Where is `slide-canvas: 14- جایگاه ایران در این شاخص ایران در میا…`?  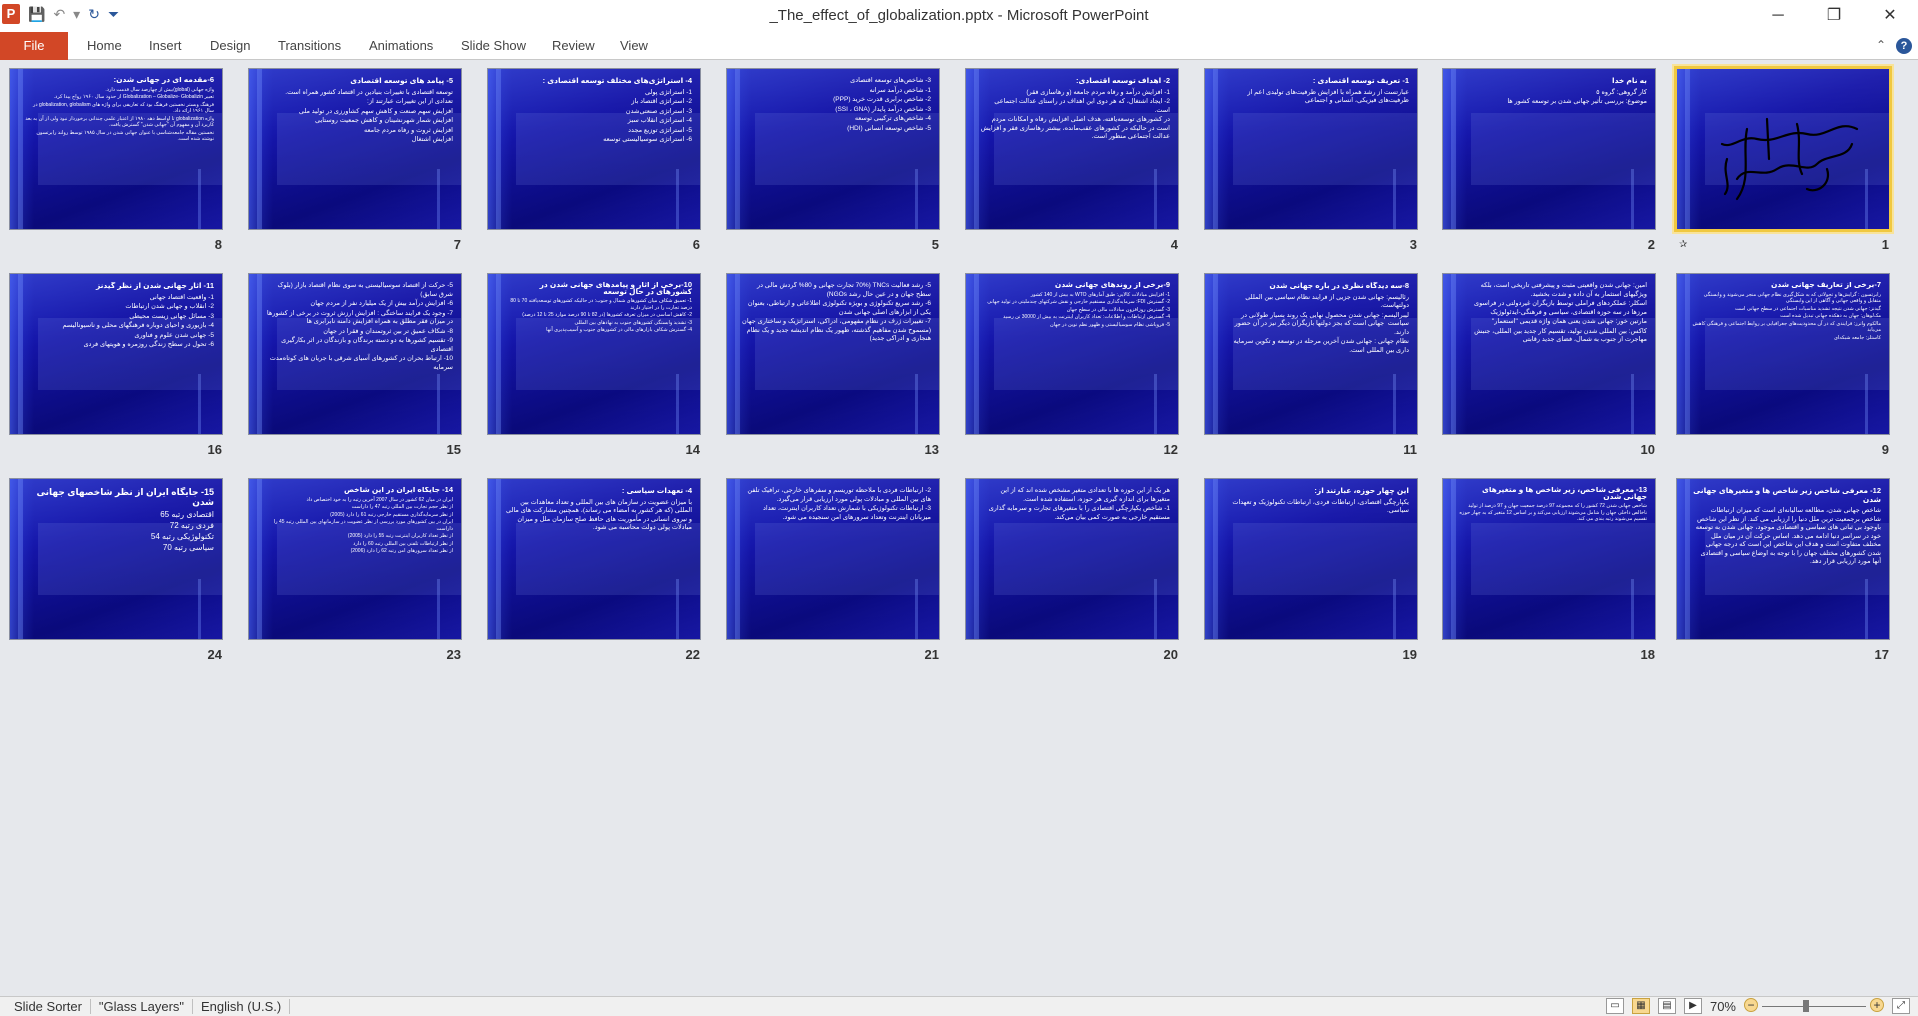
slide-canvas: 14- جایگاه ایران در این شاخص ایران در میا… is located at coordinates (355, 559).